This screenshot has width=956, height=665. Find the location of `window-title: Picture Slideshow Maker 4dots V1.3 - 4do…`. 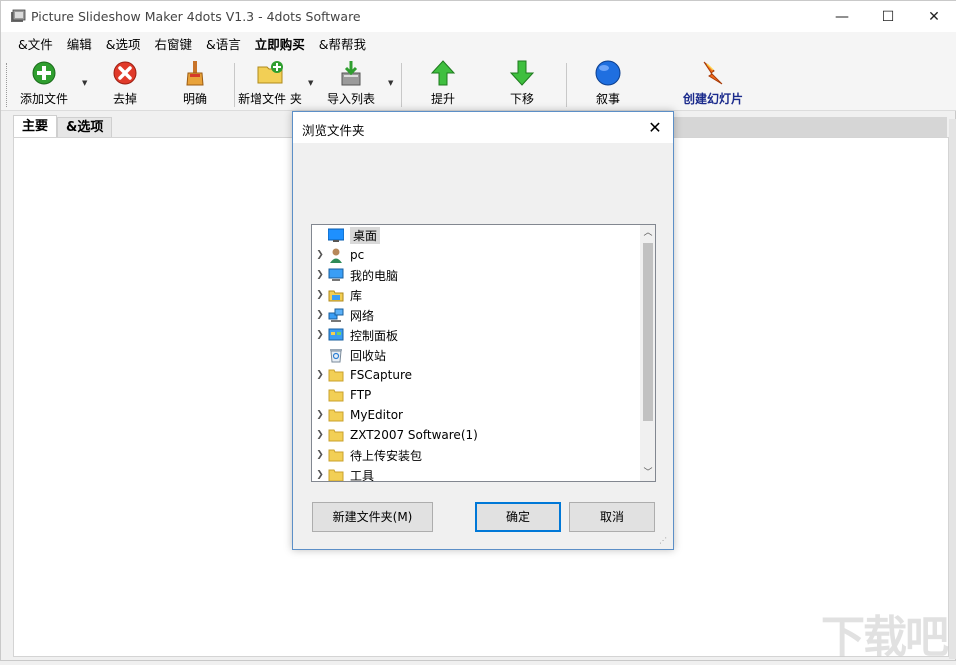

window-title: Picture Slideshow Maker 4dots V1.3 - 4do… is located at coordinates (196, 16).